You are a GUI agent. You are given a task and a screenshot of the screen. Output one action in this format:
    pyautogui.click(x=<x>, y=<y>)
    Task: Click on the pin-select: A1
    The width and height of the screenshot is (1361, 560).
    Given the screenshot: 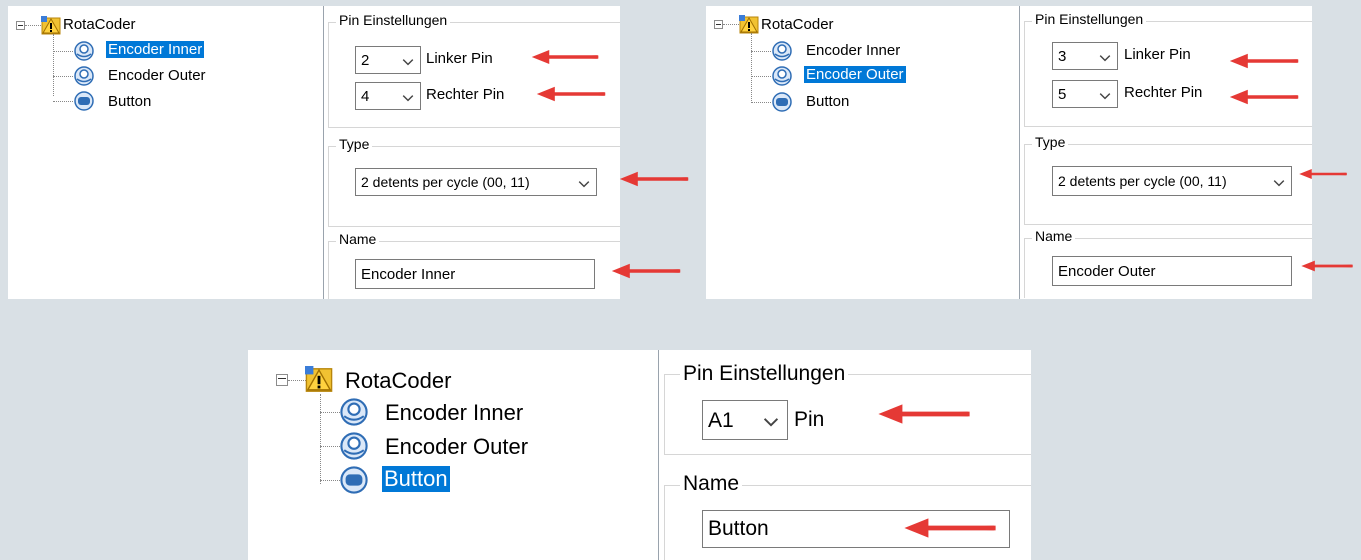 What is the action you would take?
    pyautogui.click(x=745, y=420)
    